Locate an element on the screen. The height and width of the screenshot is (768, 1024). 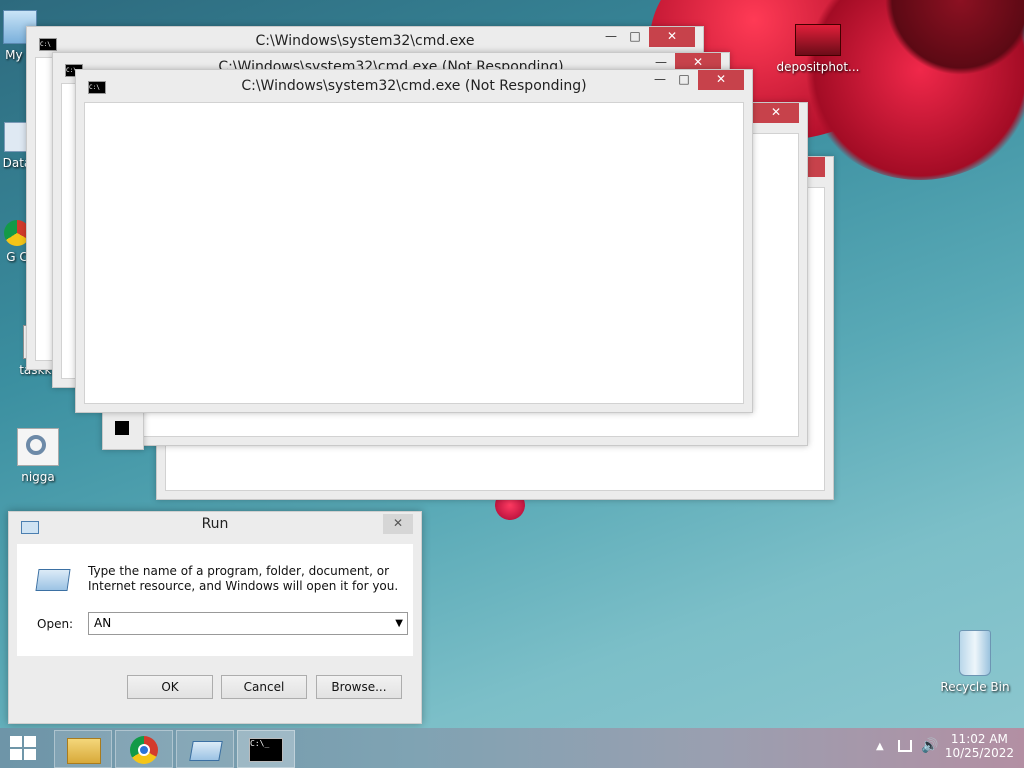
windows-logo-icon is located at coordinates (23, 748).